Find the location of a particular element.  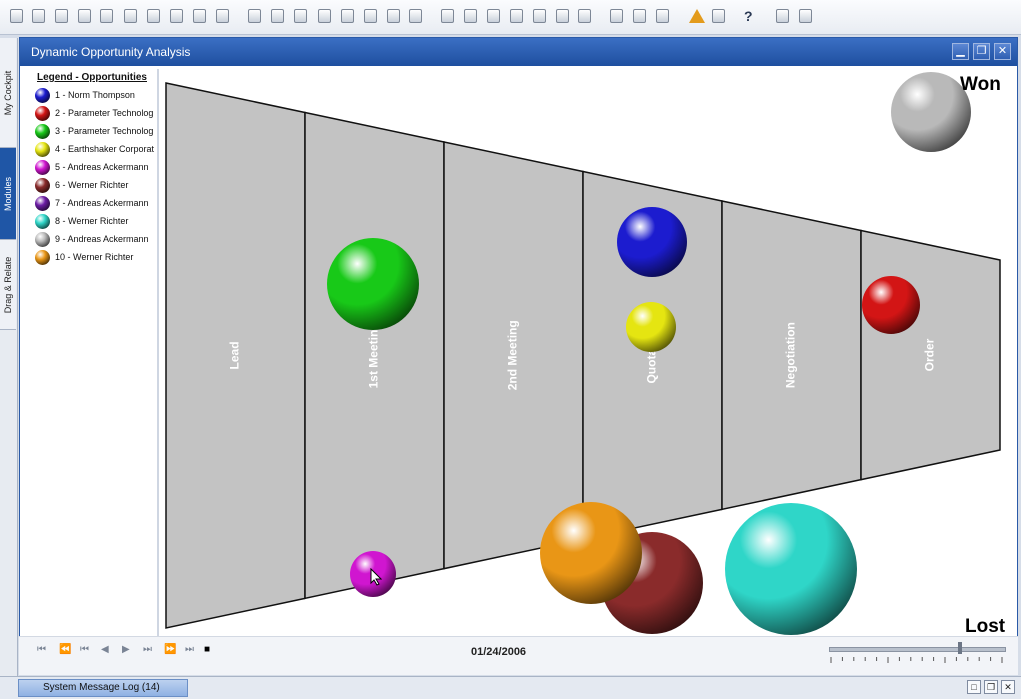

legend-item: 10 - Werner Richter is located at coordinates (96, 258).